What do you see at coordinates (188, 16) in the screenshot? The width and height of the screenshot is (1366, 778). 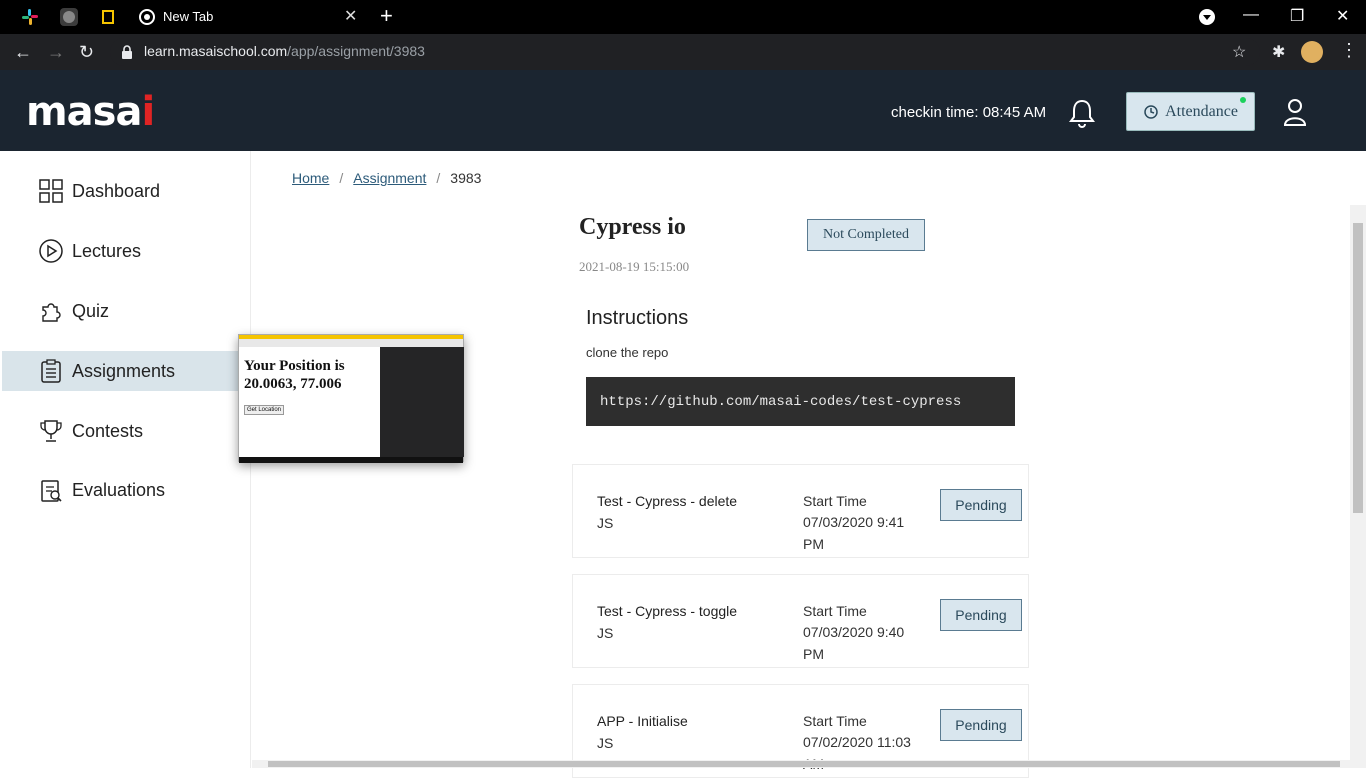 I see `tab-title: New Tab` at bounding box center [188, 16].